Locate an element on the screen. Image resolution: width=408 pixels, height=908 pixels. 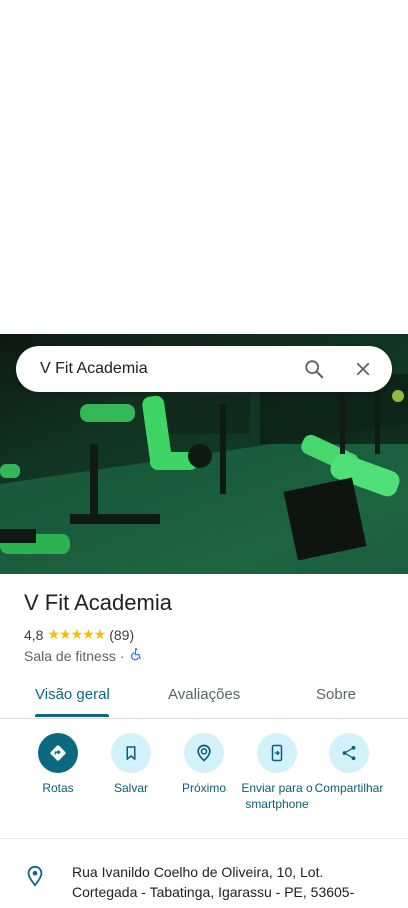
search-query: V Fit Academia is located at coordinates (159, 369).